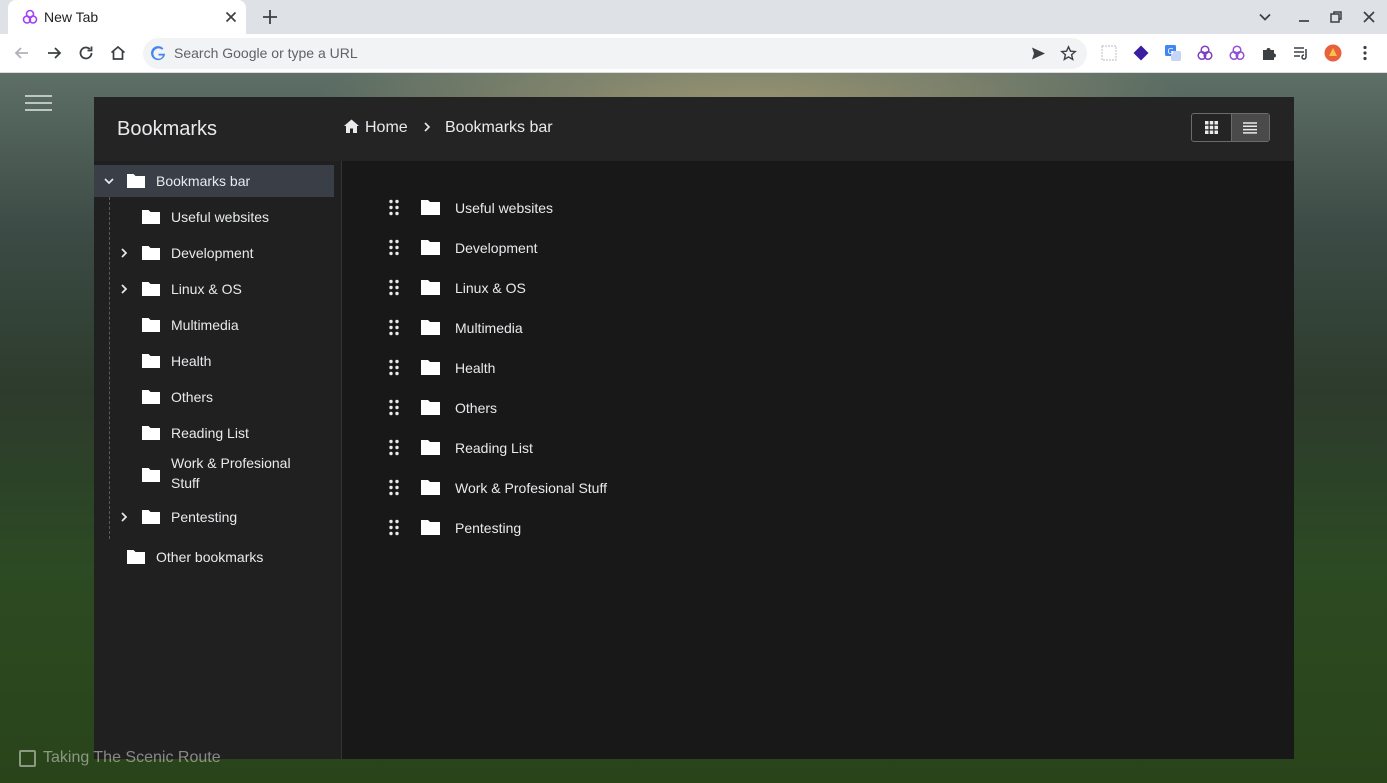  Describe the element at coordinates (543, 327) in the screenshot. I see `list-item-multimedia: Multimedia` at that location.